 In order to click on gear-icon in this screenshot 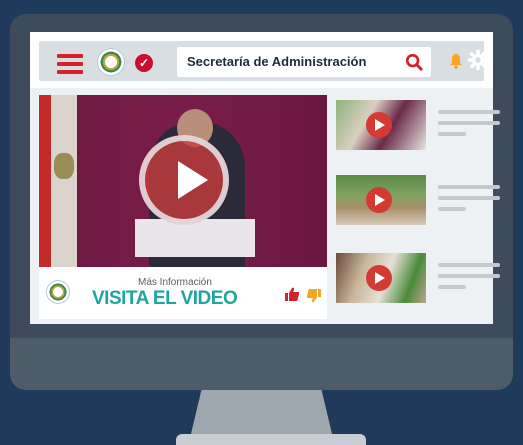, I will do `click(478, 60)`.